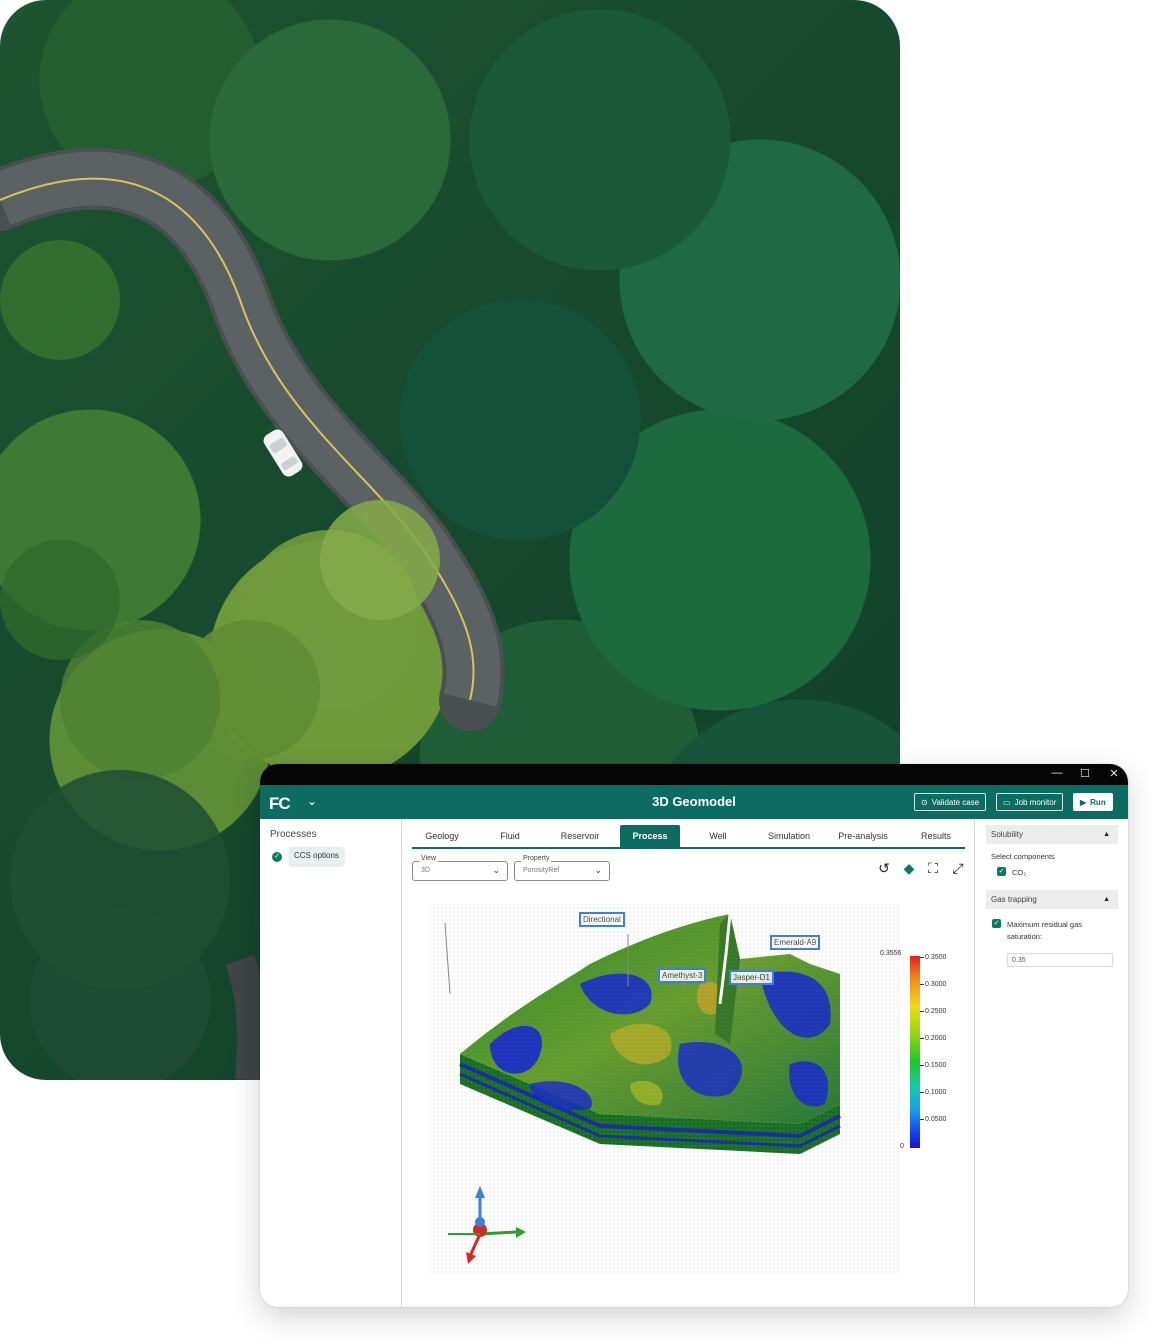 This screenshot has width=1155, height=1341. What do you see at coordinates (1001, 871) in the screenshot?
I see `co2-checkbox: ✓` at bounding box center [1001, 871].